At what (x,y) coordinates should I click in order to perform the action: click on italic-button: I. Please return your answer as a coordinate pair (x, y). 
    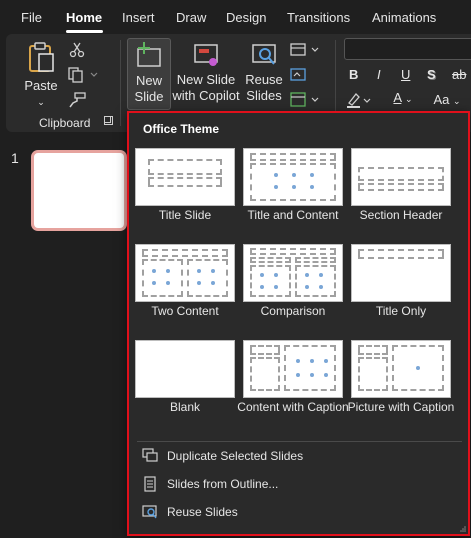
    Looking at the image, I should click on (379, 75).